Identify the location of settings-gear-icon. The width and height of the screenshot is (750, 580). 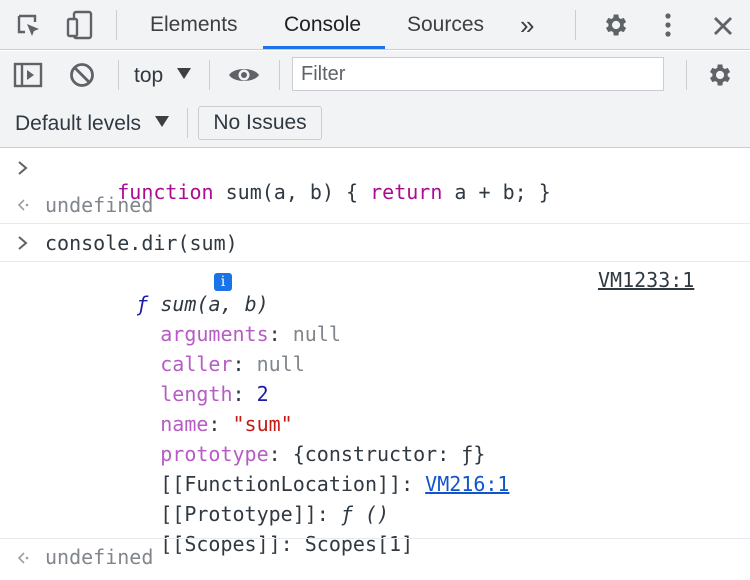
(615, 25).